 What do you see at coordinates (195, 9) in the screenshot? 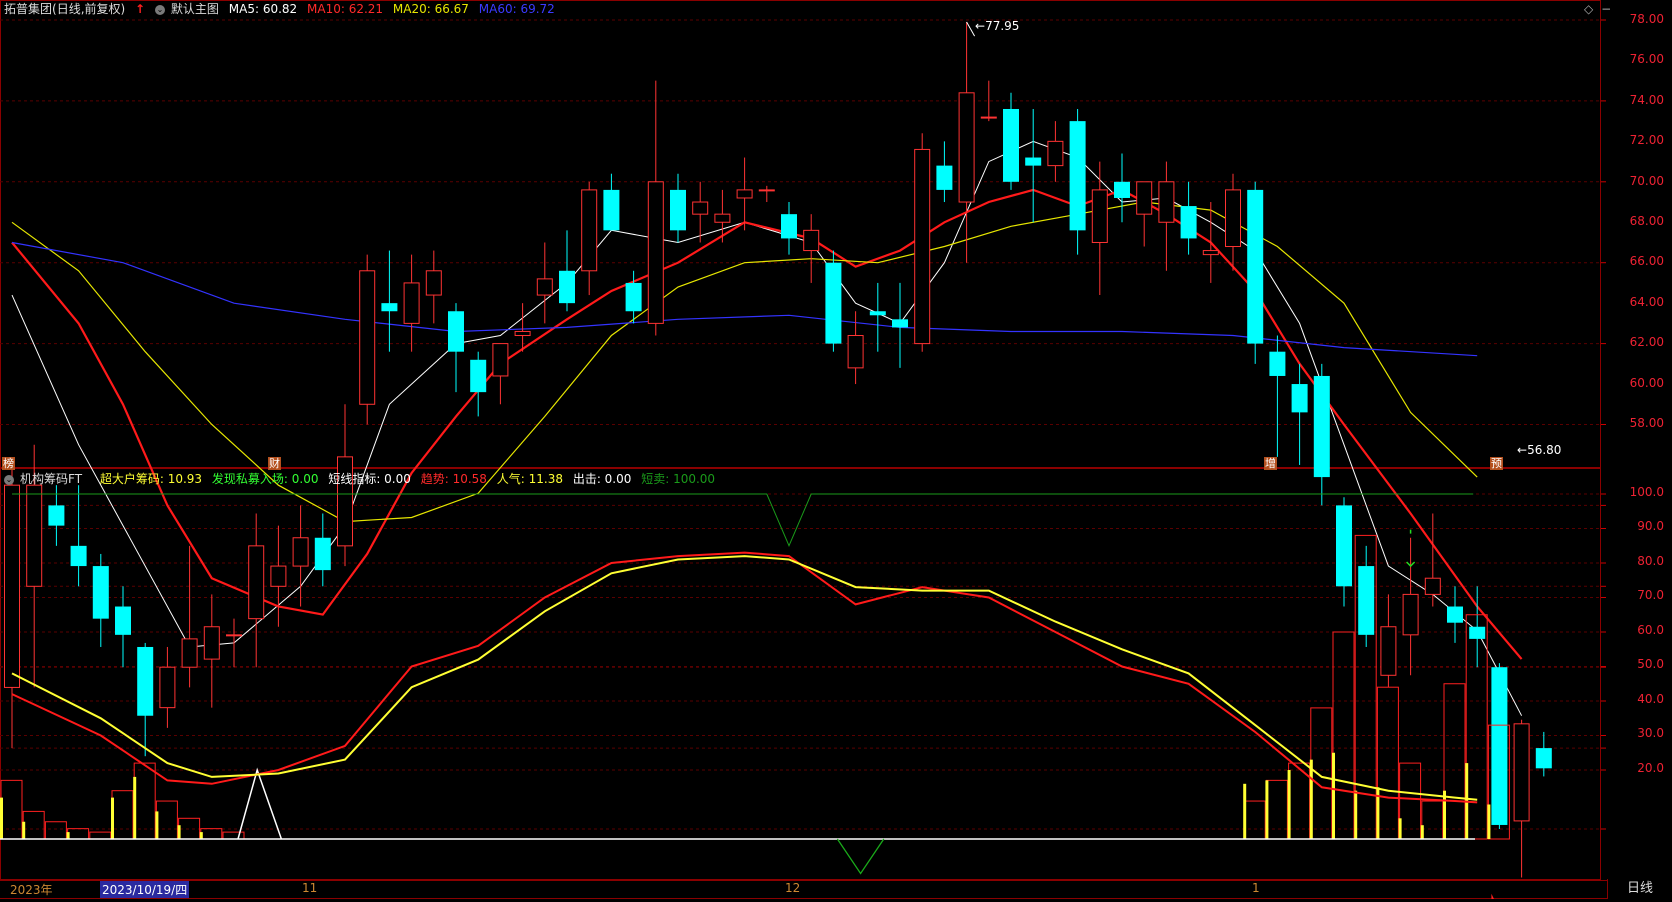
I see `main-indicator-name: 默认主图` at bounding box center [195, 9].